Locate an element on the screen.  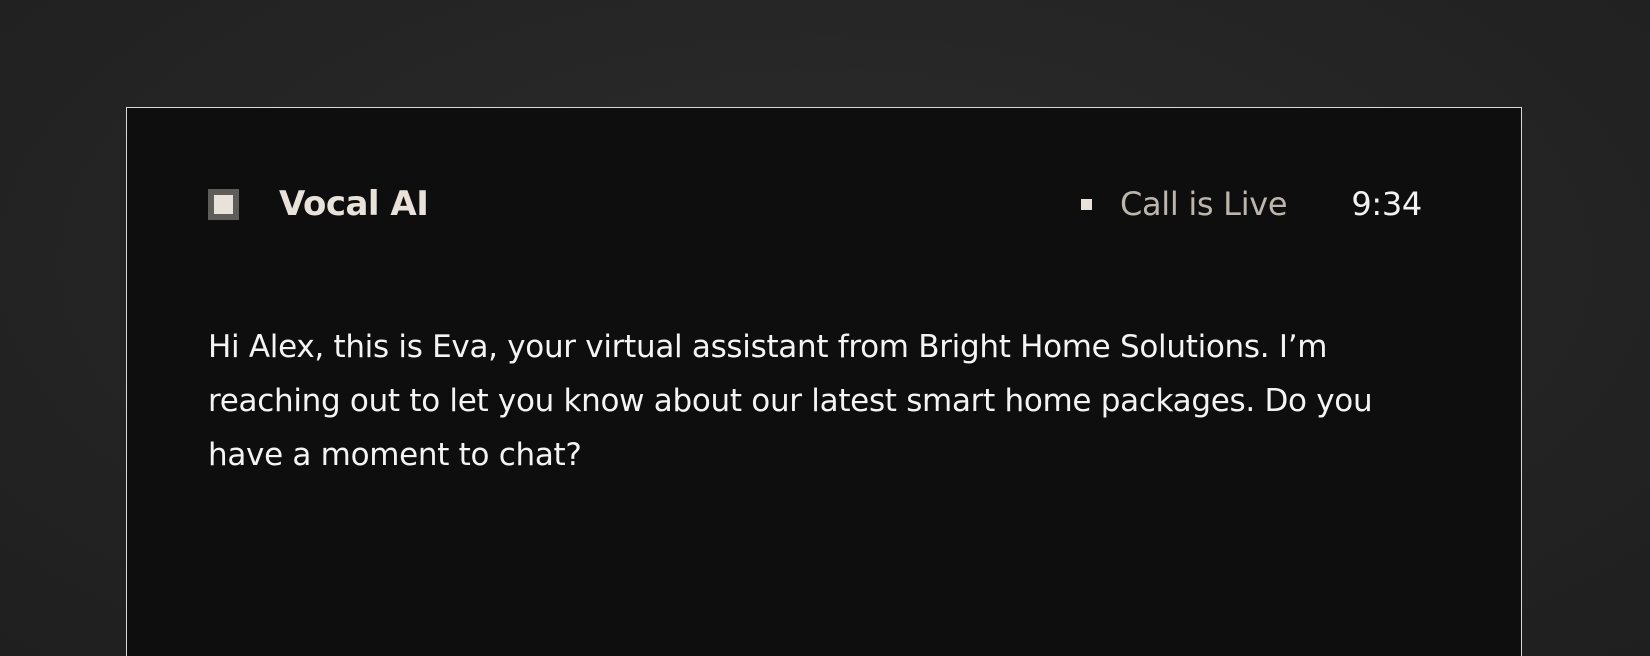
brand: Vocal AI is located at coordinates (318, 204).